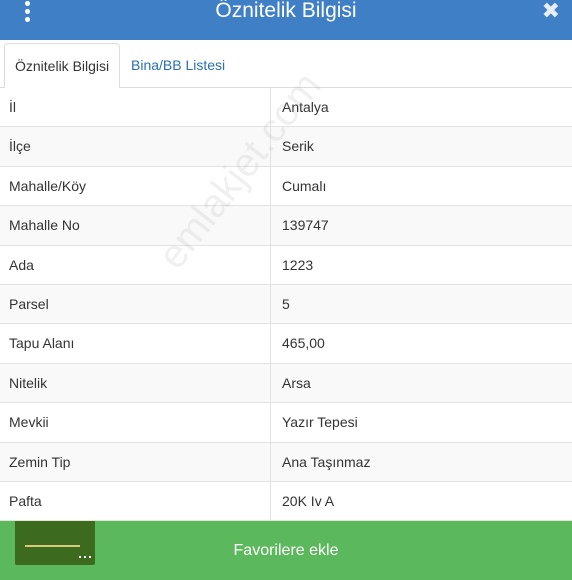 This screenshot has width=572, height=580. What do you see at coordinates (135, 186) in the screenshot?
I see `attribute-key: Mahalle/Köy` at bounding box center [135, 186].